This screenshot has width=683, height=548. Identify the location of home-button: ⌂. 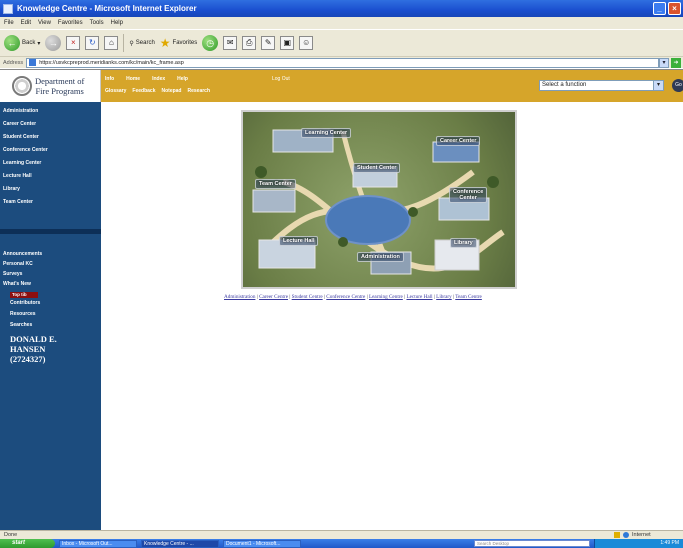
(111, 43).